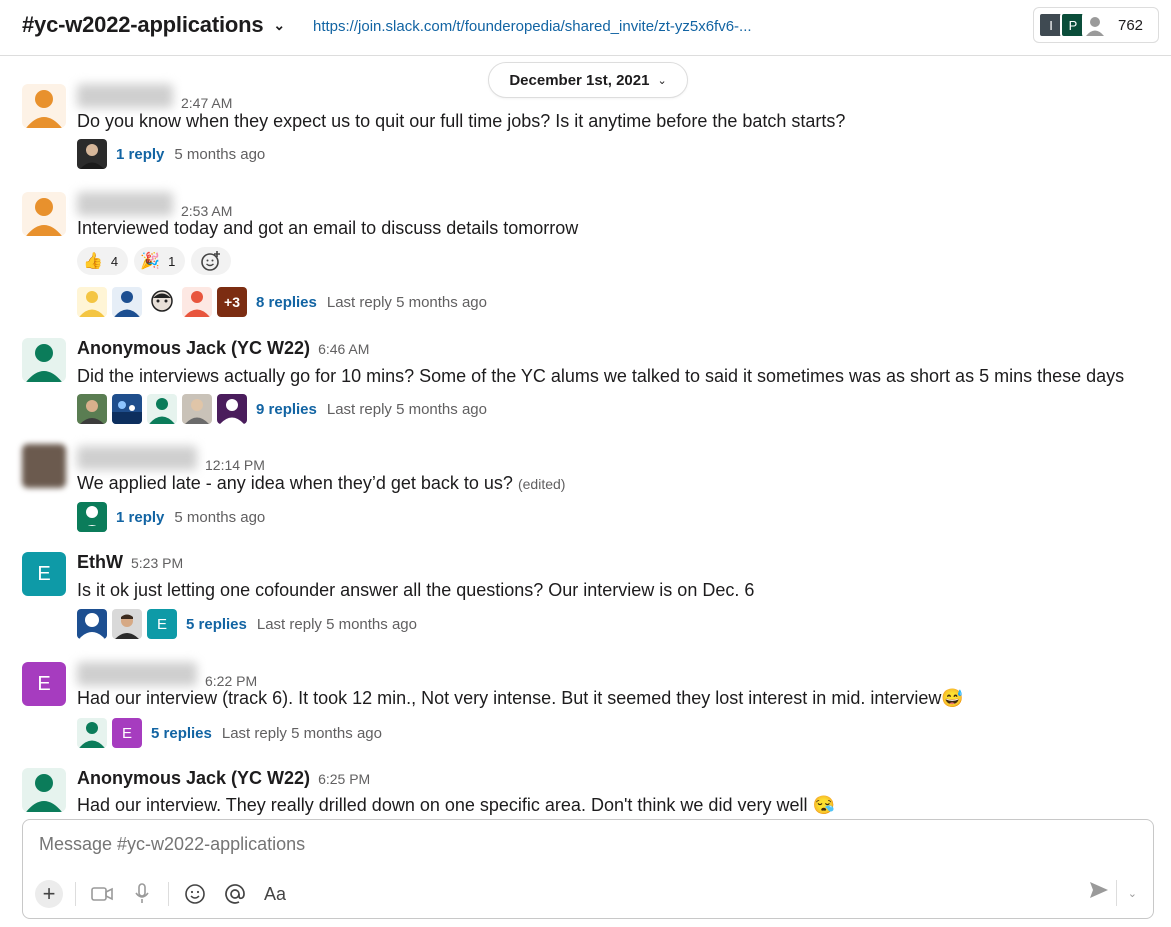  I want to click on reaction-thumbs-up: 👍 4, so click(103, 261).